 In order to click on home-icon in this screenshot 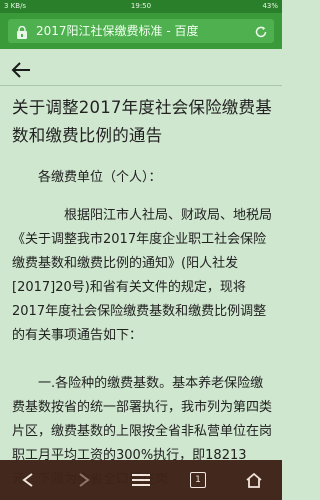, I will do `click(254, 480)`.